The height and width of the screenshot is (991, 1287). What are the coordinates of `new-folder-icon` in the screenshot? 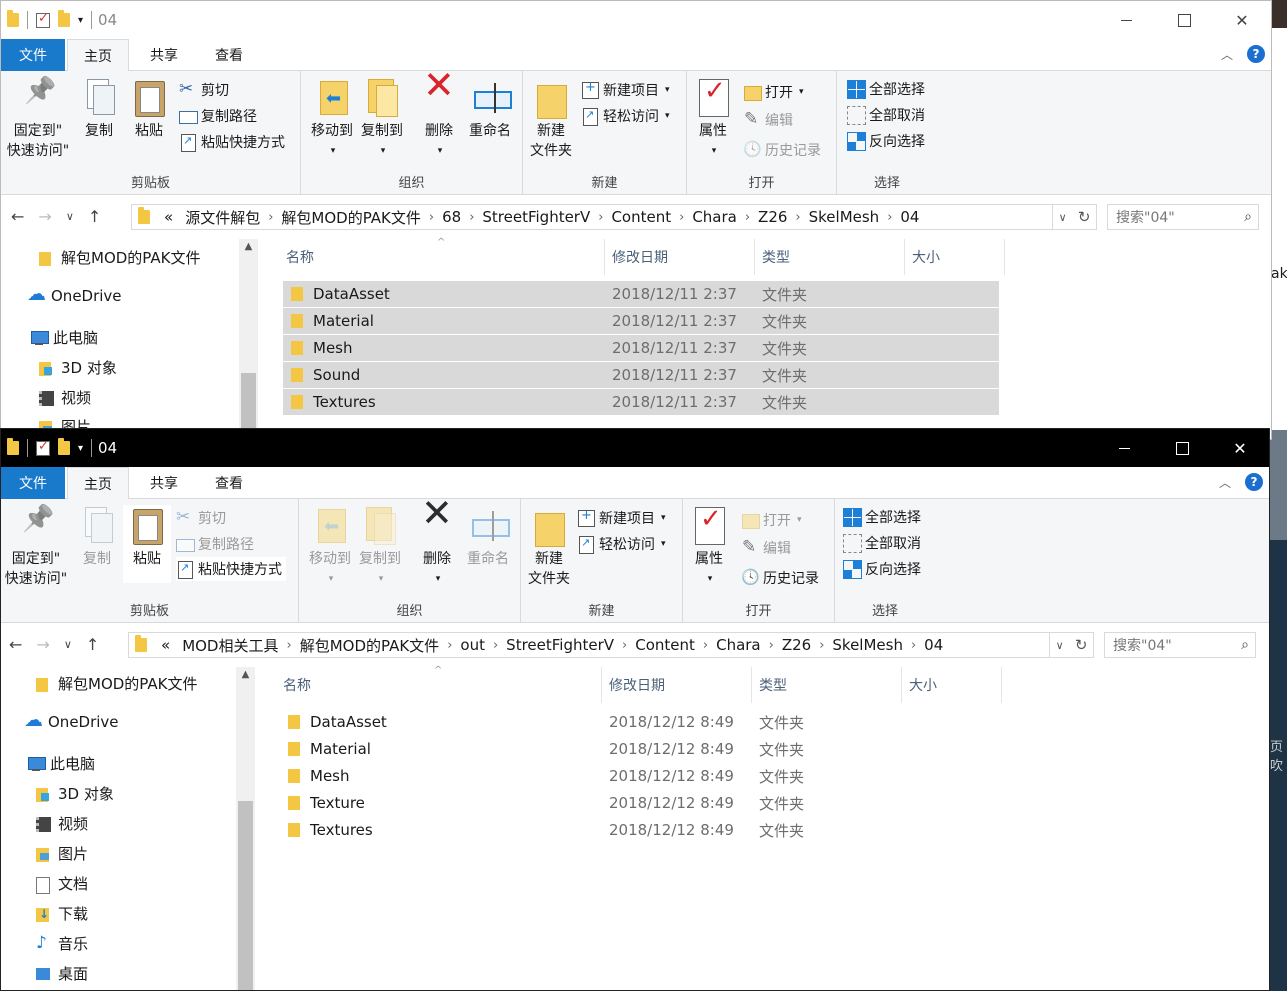 It's located at (64, 446).